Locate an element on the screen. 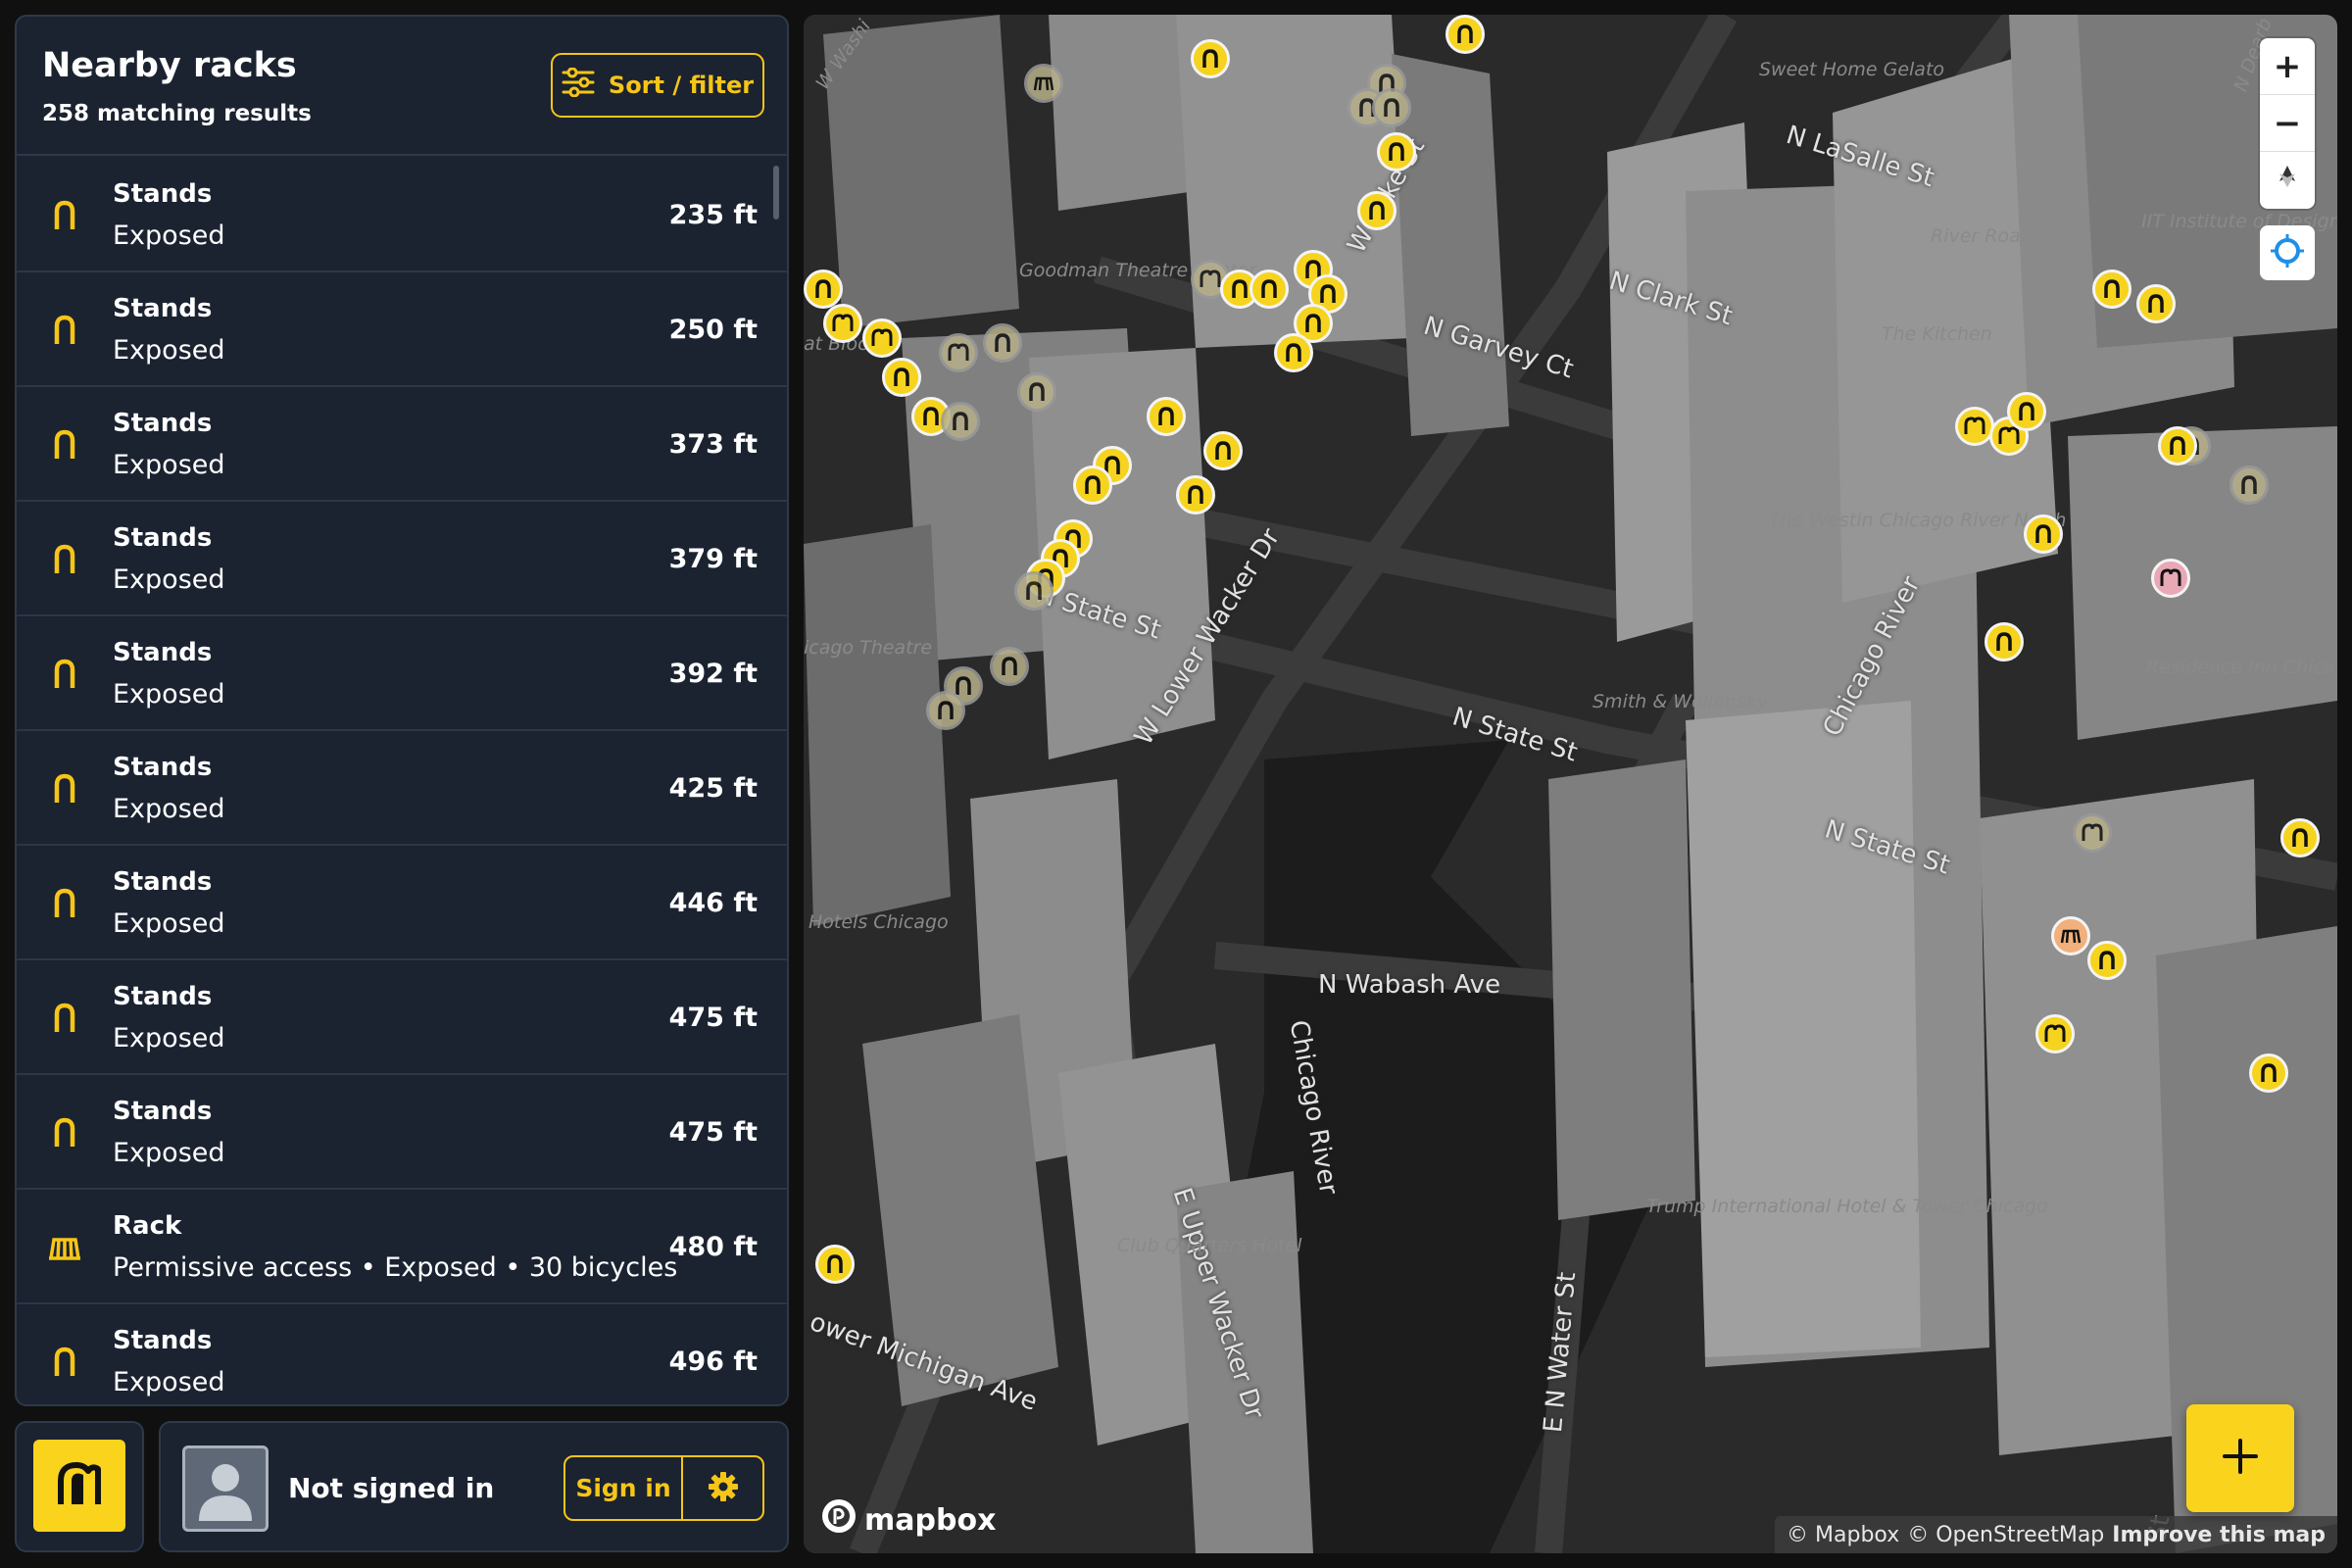 The image size is (2352, 1568). rack-distance: 480 ft is located at coordinates (713, 1247).